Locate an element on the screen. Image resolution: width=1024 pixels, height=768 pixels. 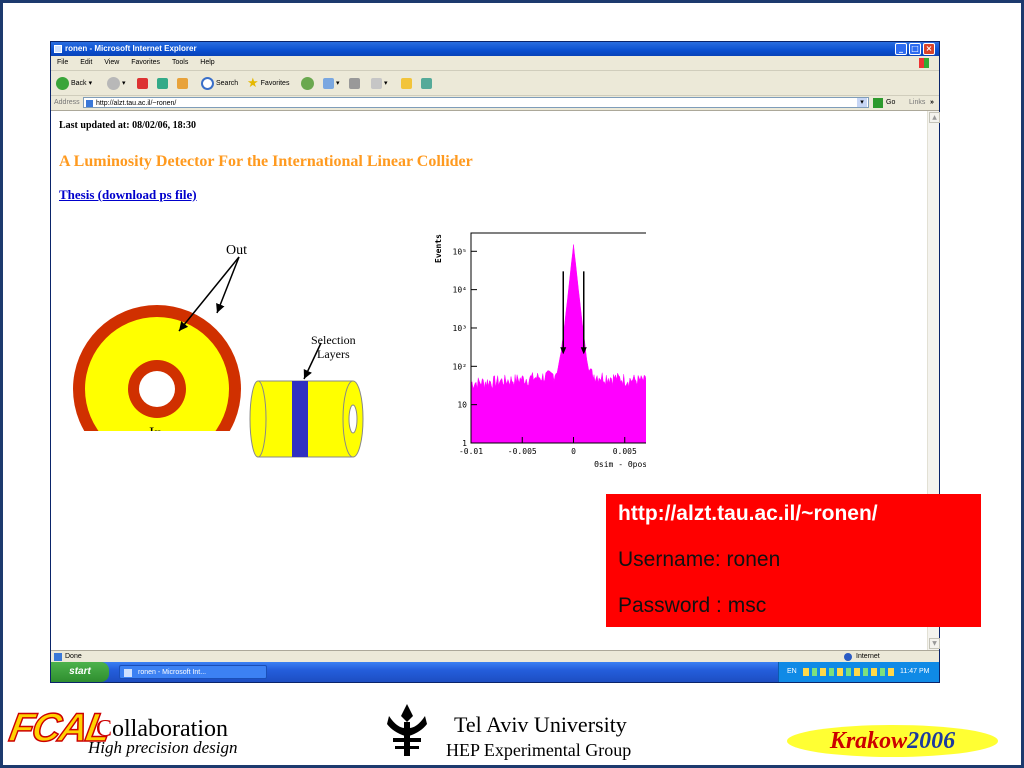
history-button is located at coordinates (307, 83).